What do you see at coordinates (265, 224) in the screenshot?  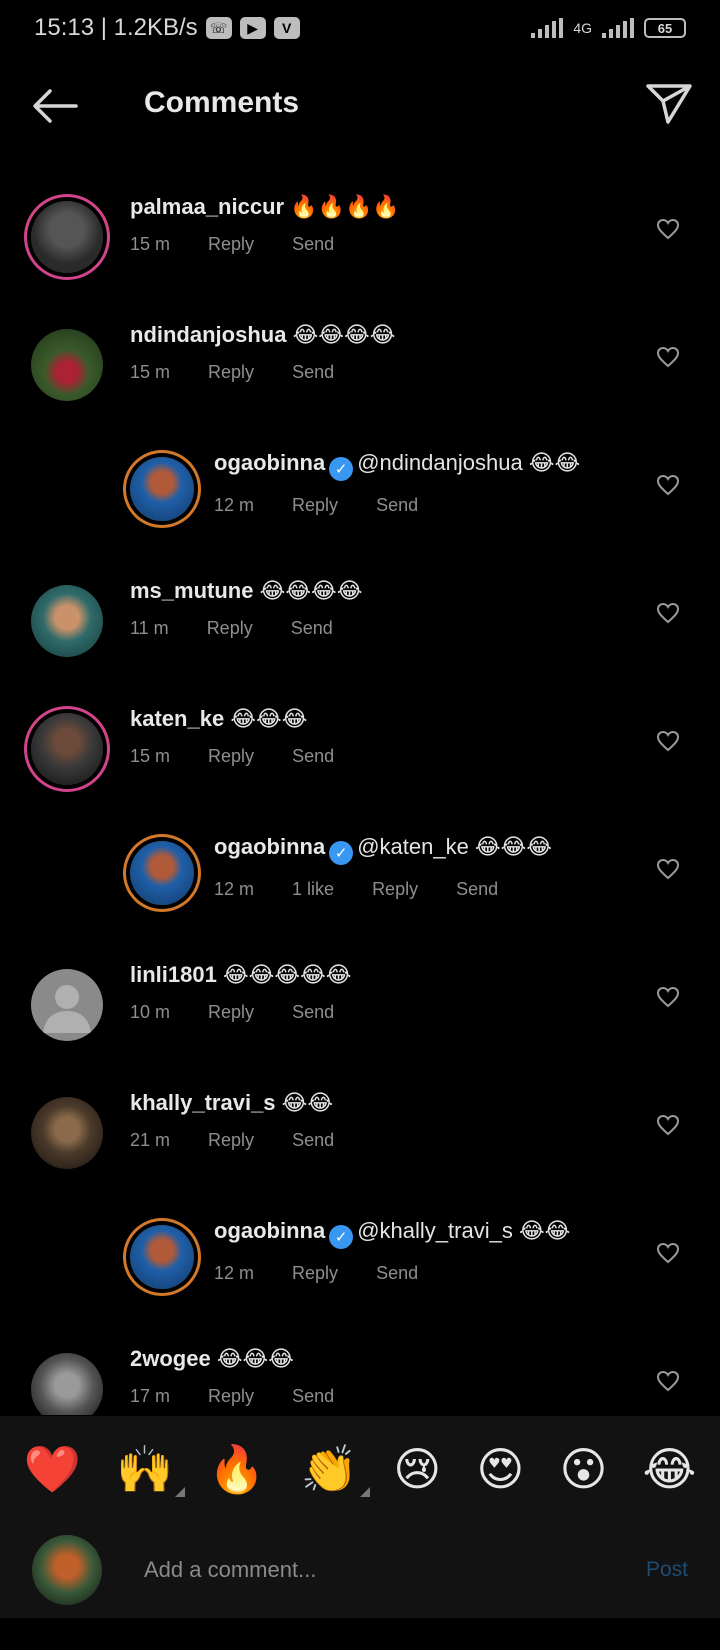 I see `comment-body: palmaa_niccur 🔥🔥🔥🔥 15 m Reply Send` at bounding box center [265, 224].